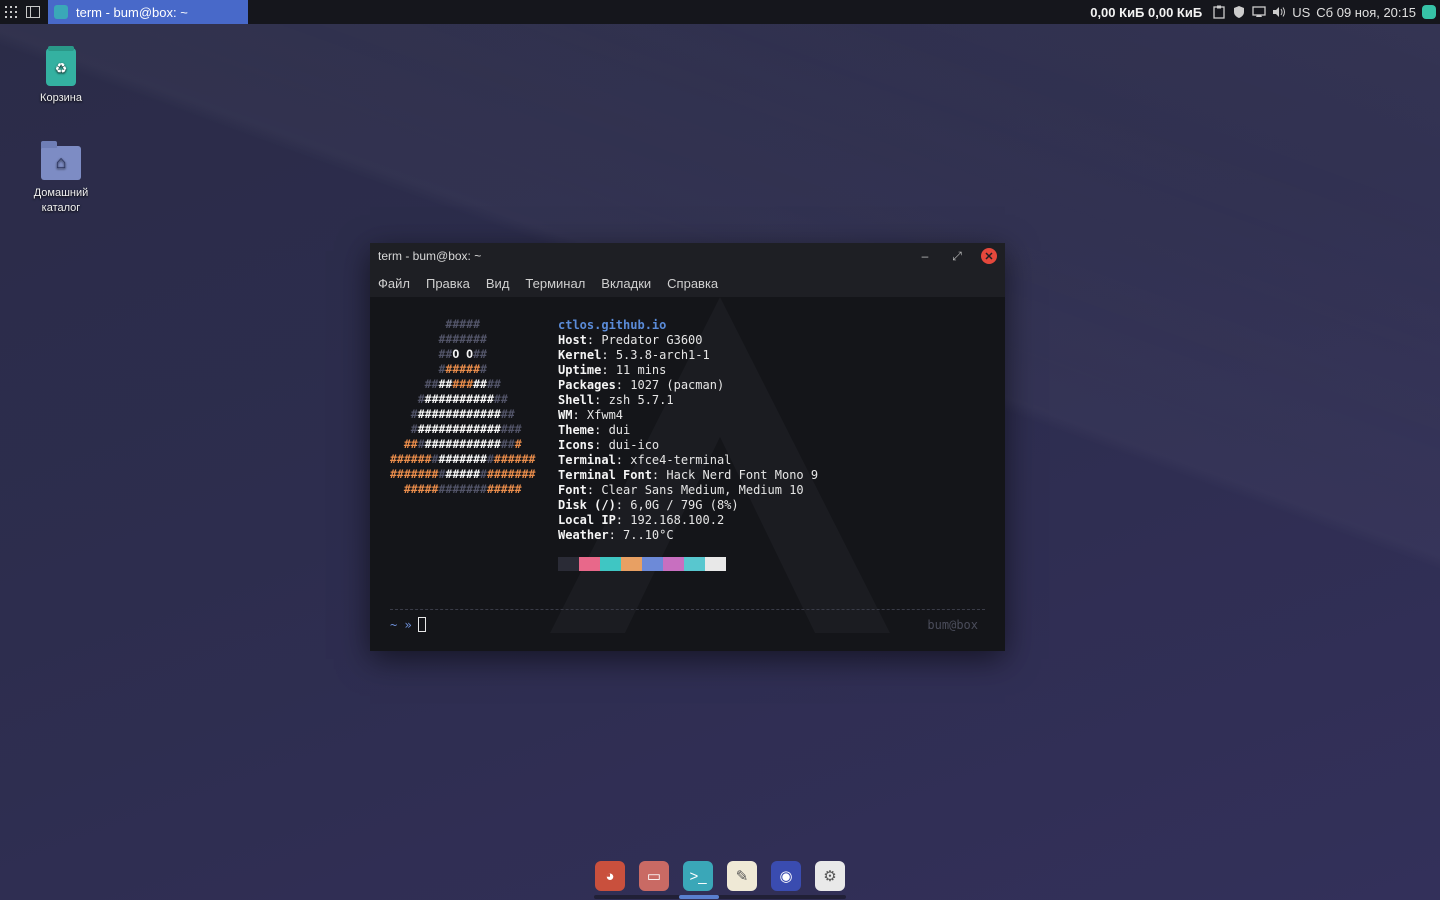 The width and height of the screenshot is (1440, 900). Describe the element at coordinates (677, 520) in the screenshot. I see `info-value: 192.168.100.2` at that location.